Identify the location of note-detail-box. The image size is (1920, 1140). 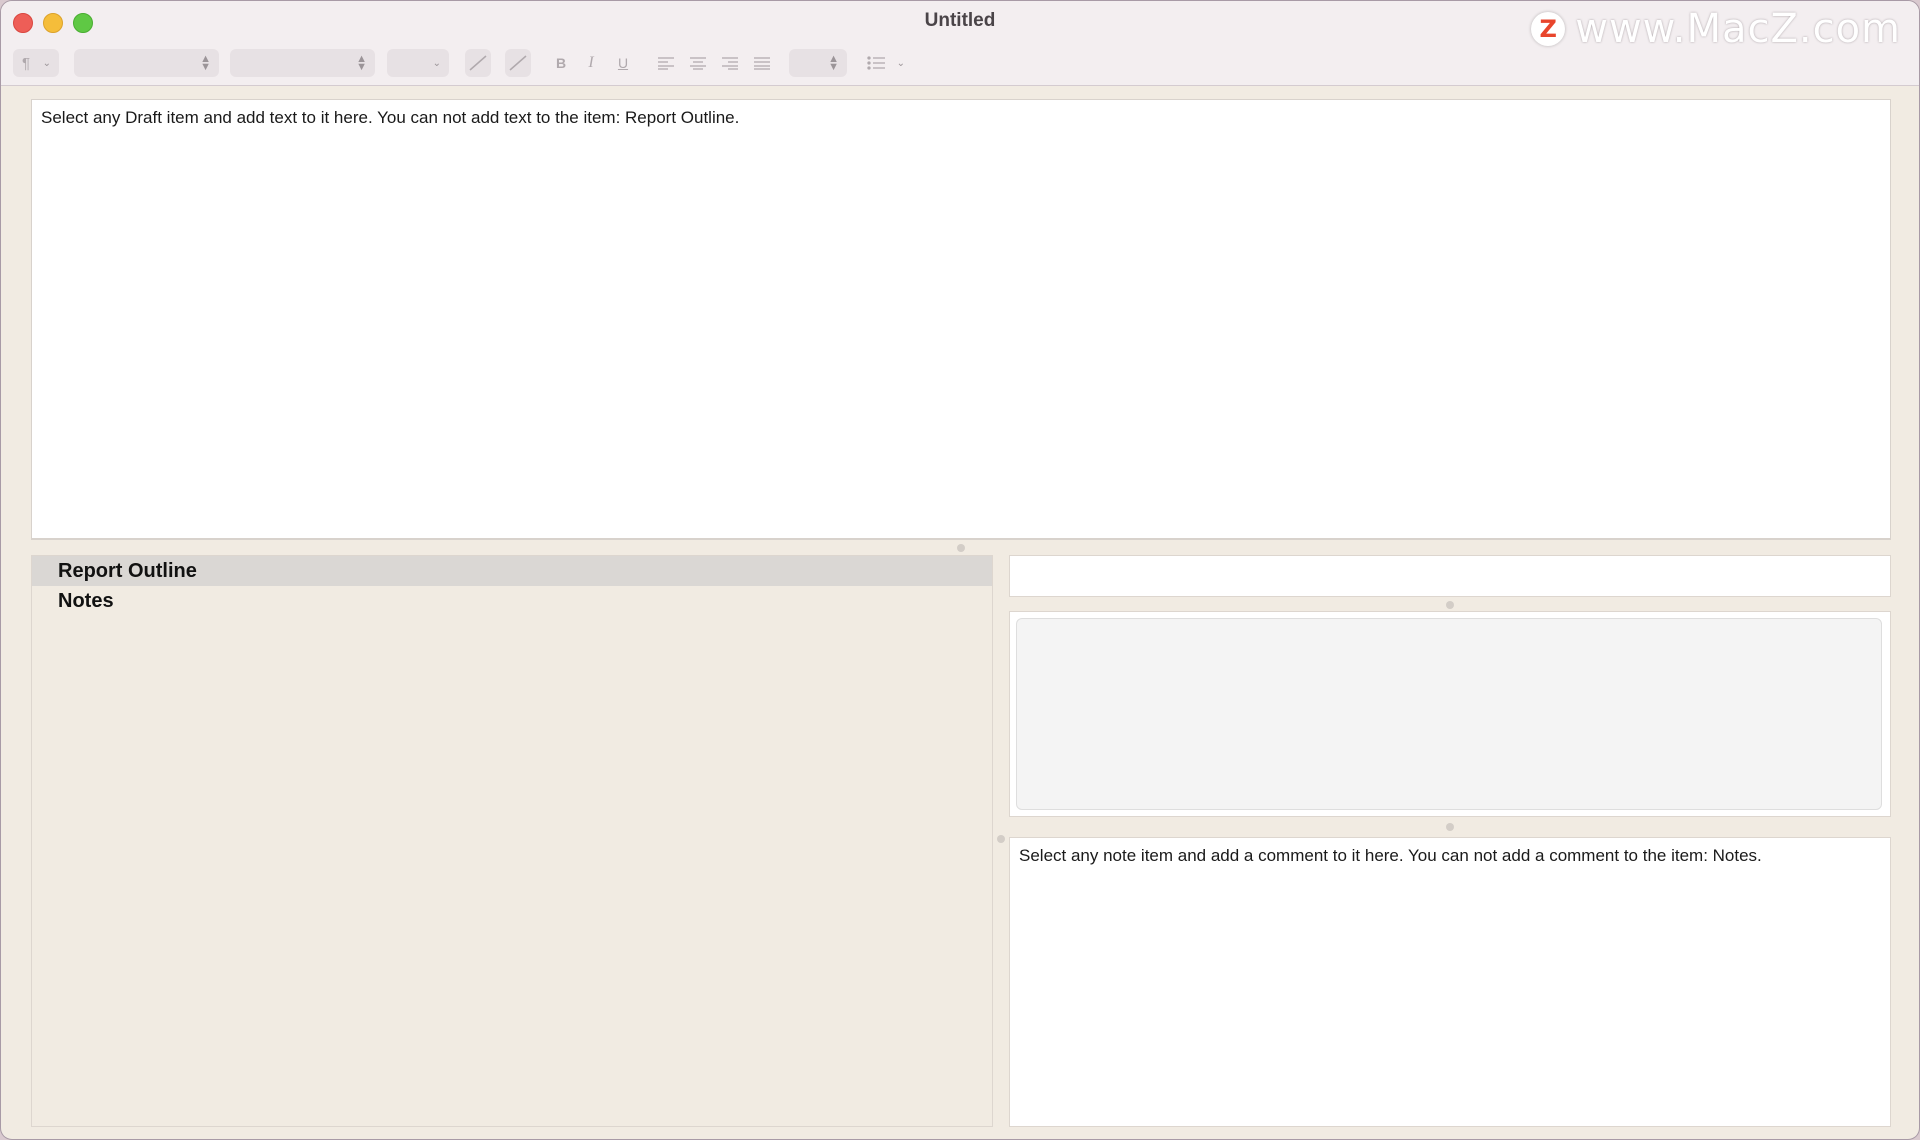
(1449, 714).